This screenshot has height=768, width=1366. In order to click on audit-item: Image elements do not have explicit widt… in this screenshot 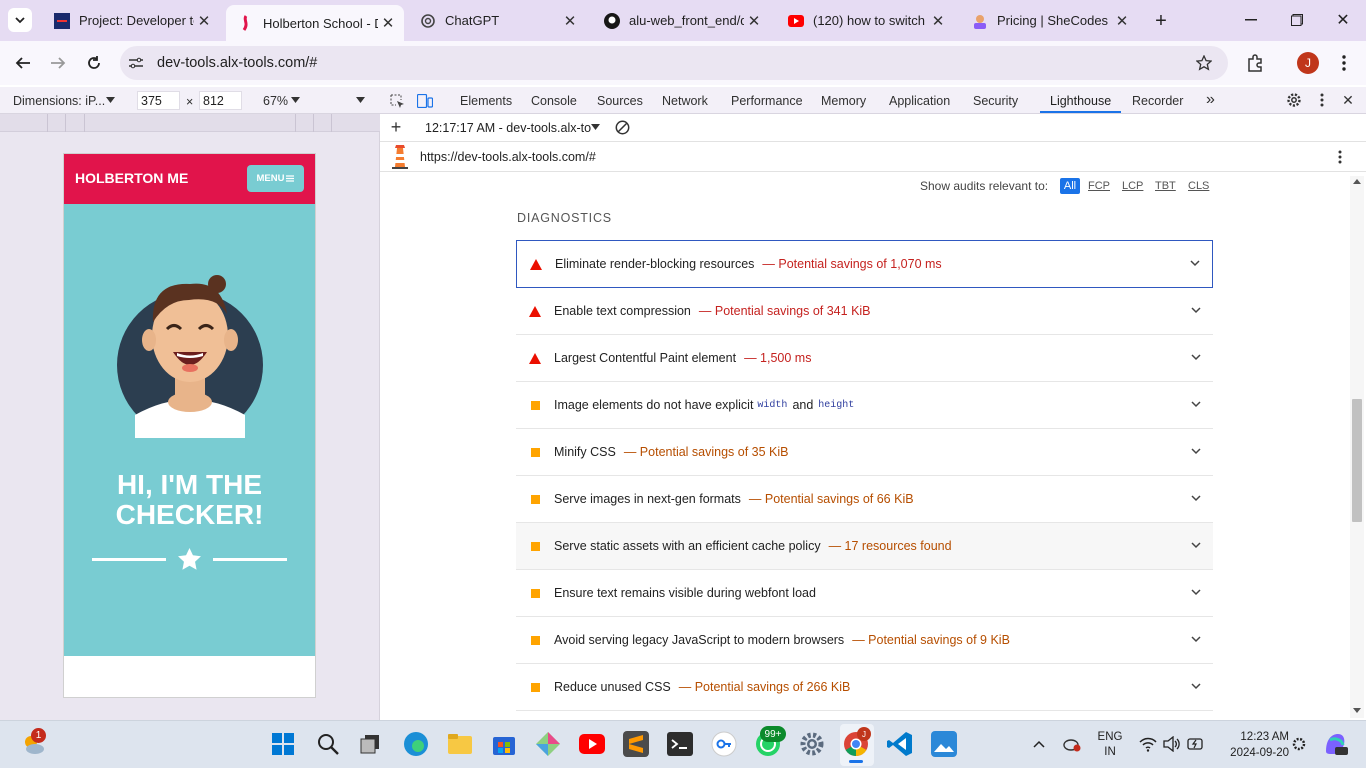, I will do `click(864, 405)`.